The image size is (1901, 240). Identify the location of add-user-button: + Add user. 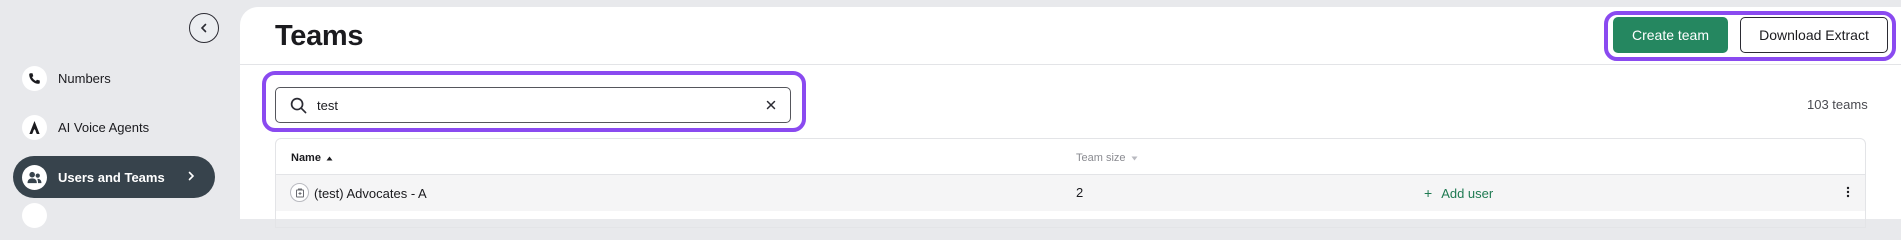
(1458, 193).